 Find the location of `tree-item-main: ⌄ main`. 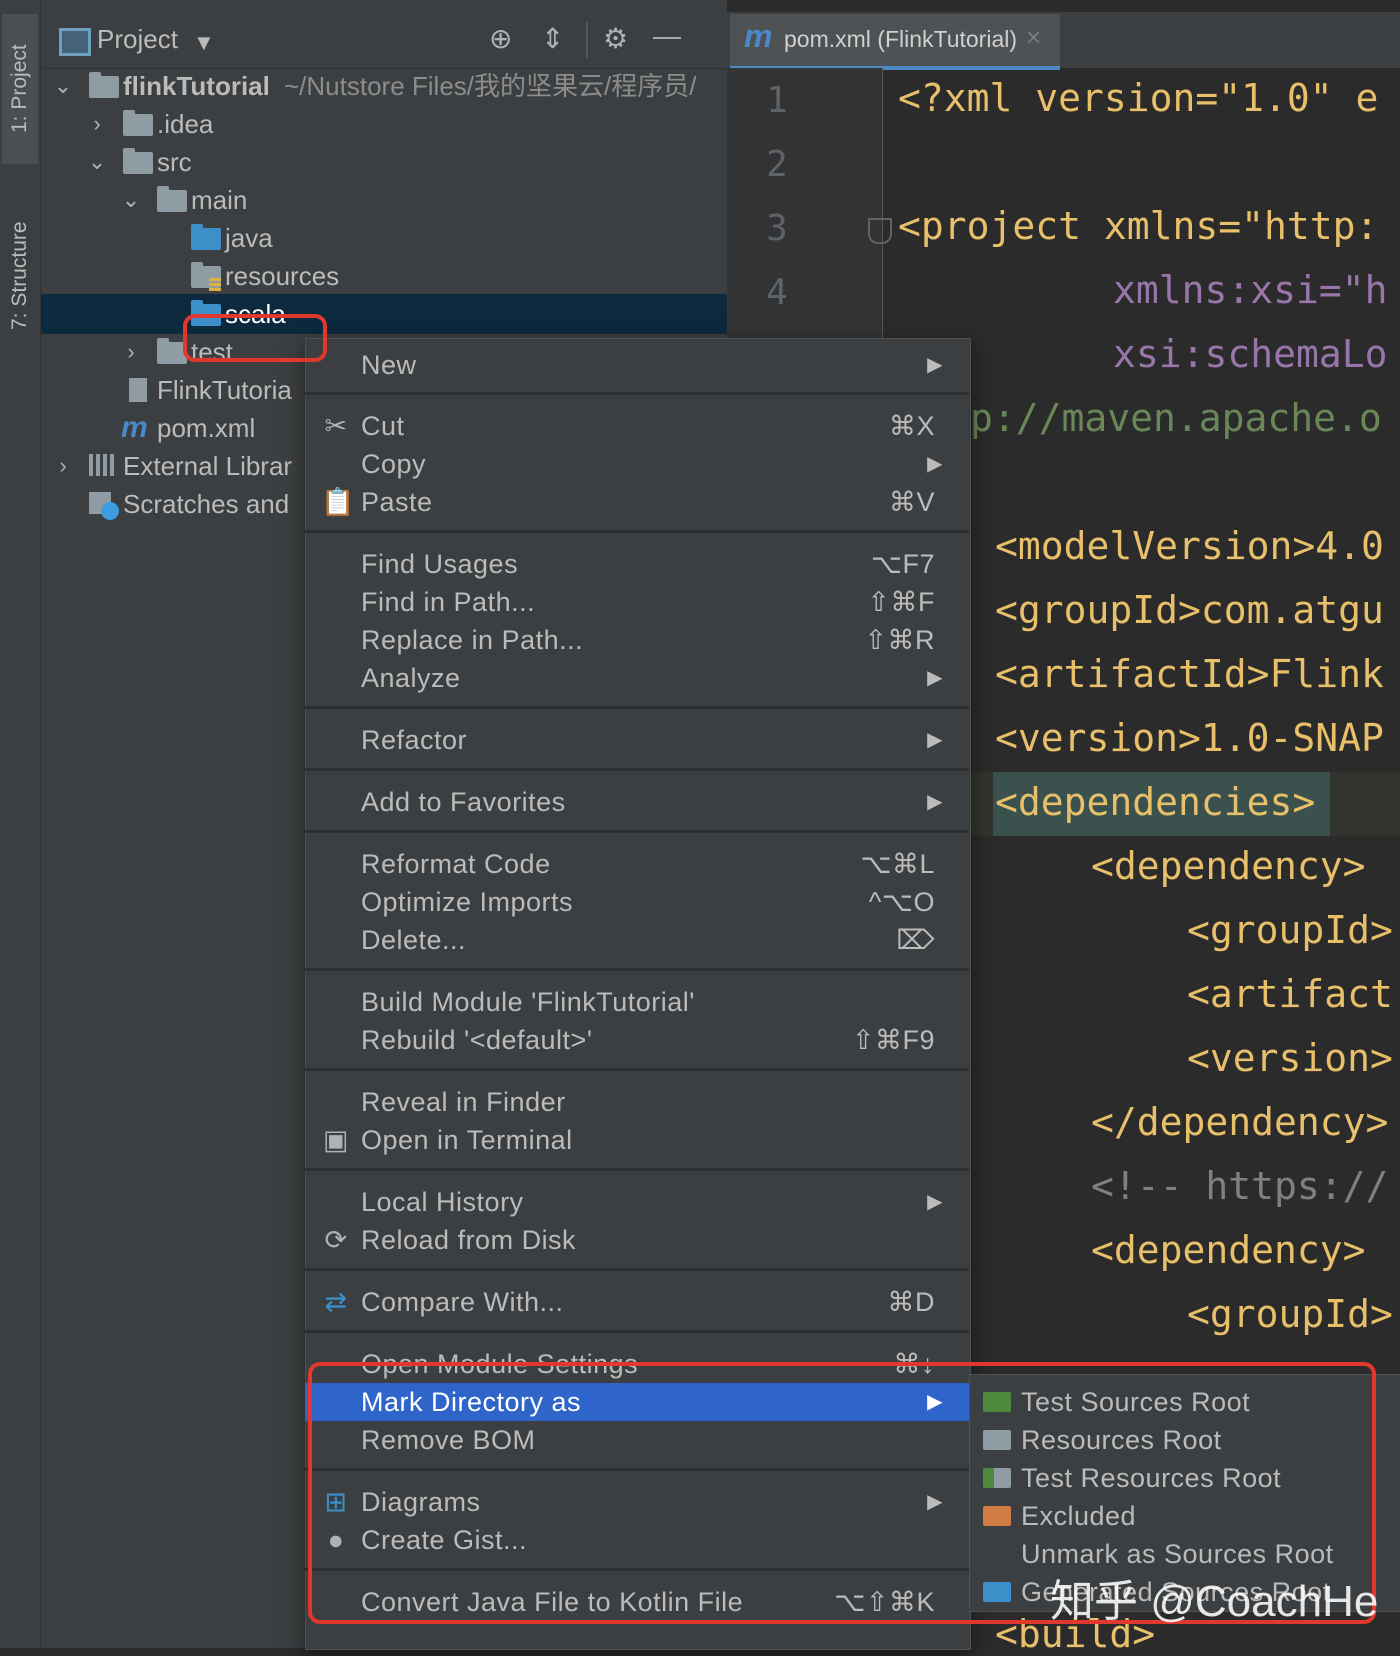

tree-item-main: ⌄ main is located at coordinates (384, 200).